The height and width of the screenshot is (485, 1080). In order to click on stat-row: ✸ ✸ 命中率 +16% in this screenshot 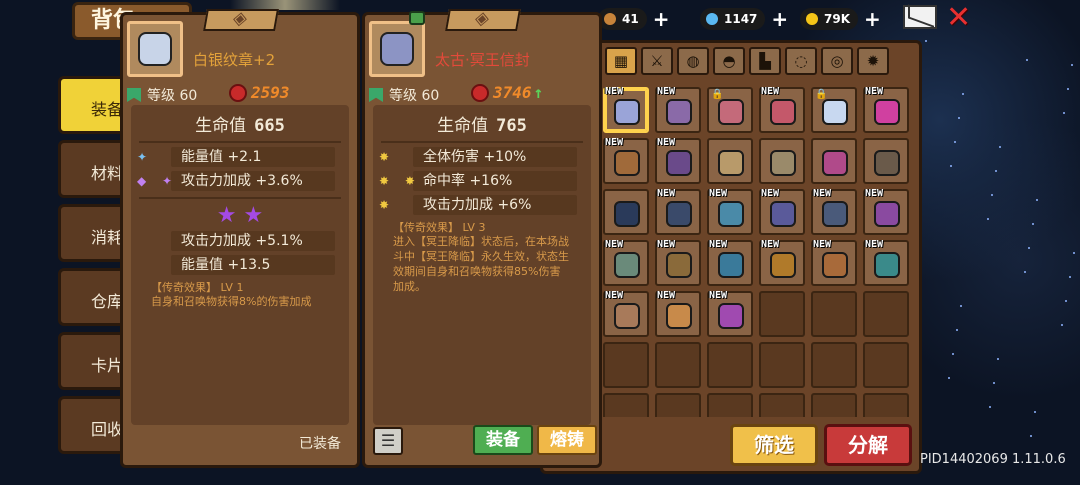, I will do `click(478, 181)`.